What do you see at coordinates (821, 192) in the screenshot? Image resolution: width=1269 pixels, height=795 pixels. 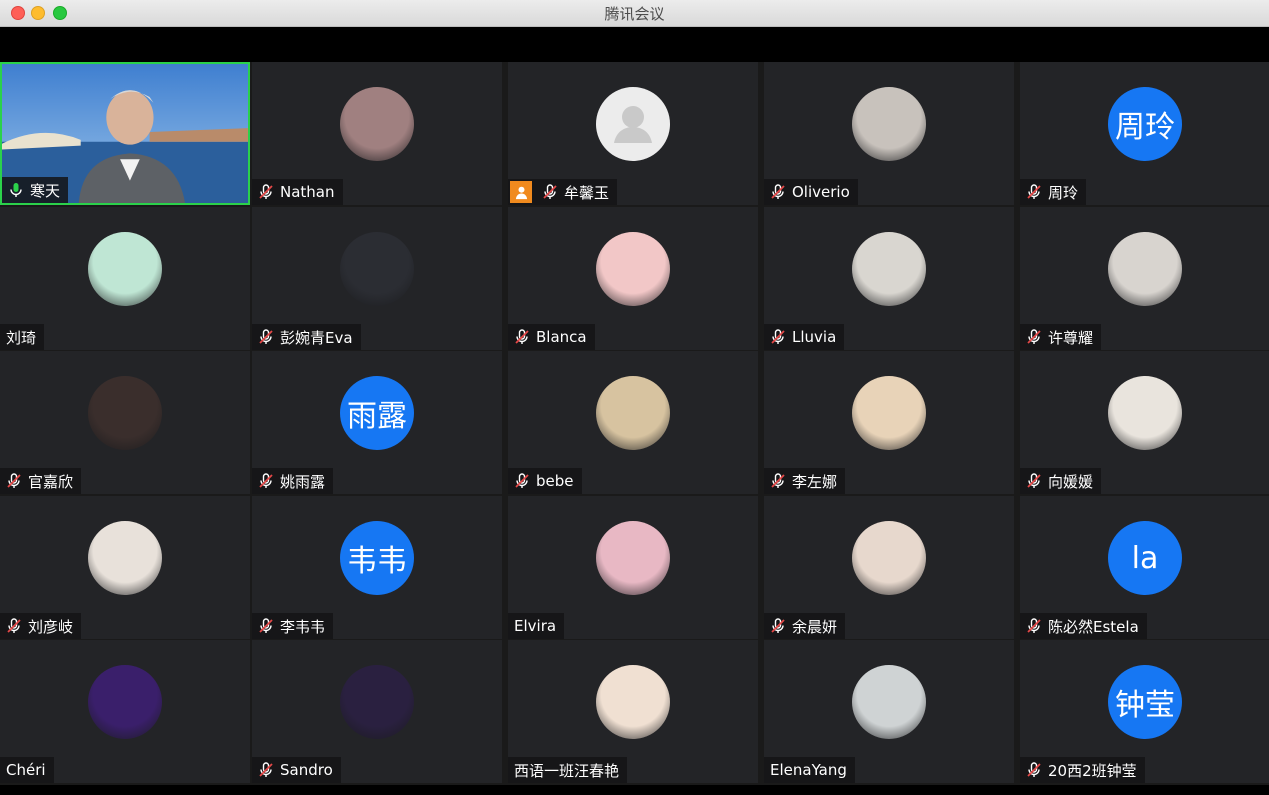 I see `participant-name: Oliverio` at bounding box center [821, 192].